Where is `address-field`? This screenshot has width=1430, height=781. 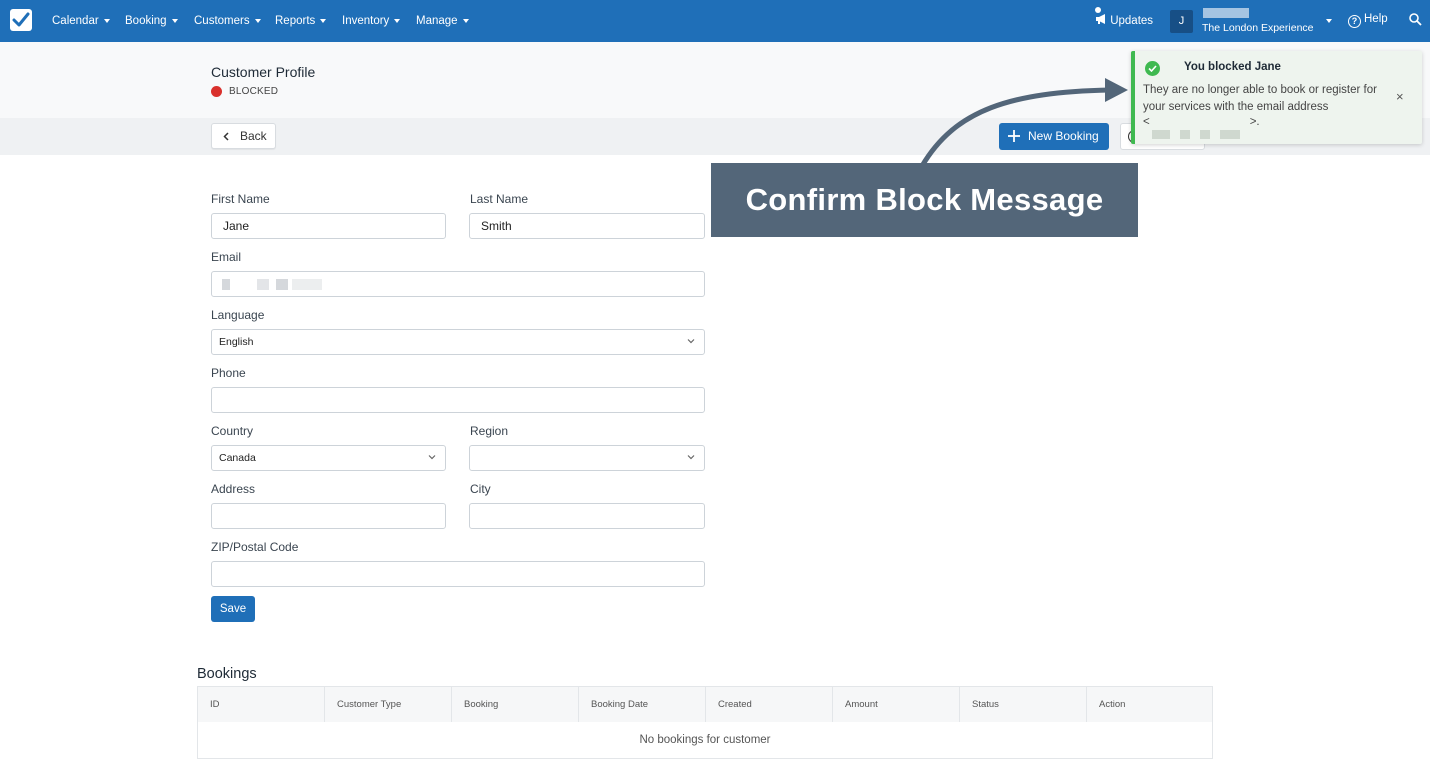 address-field is located at coordinates (328, 516).